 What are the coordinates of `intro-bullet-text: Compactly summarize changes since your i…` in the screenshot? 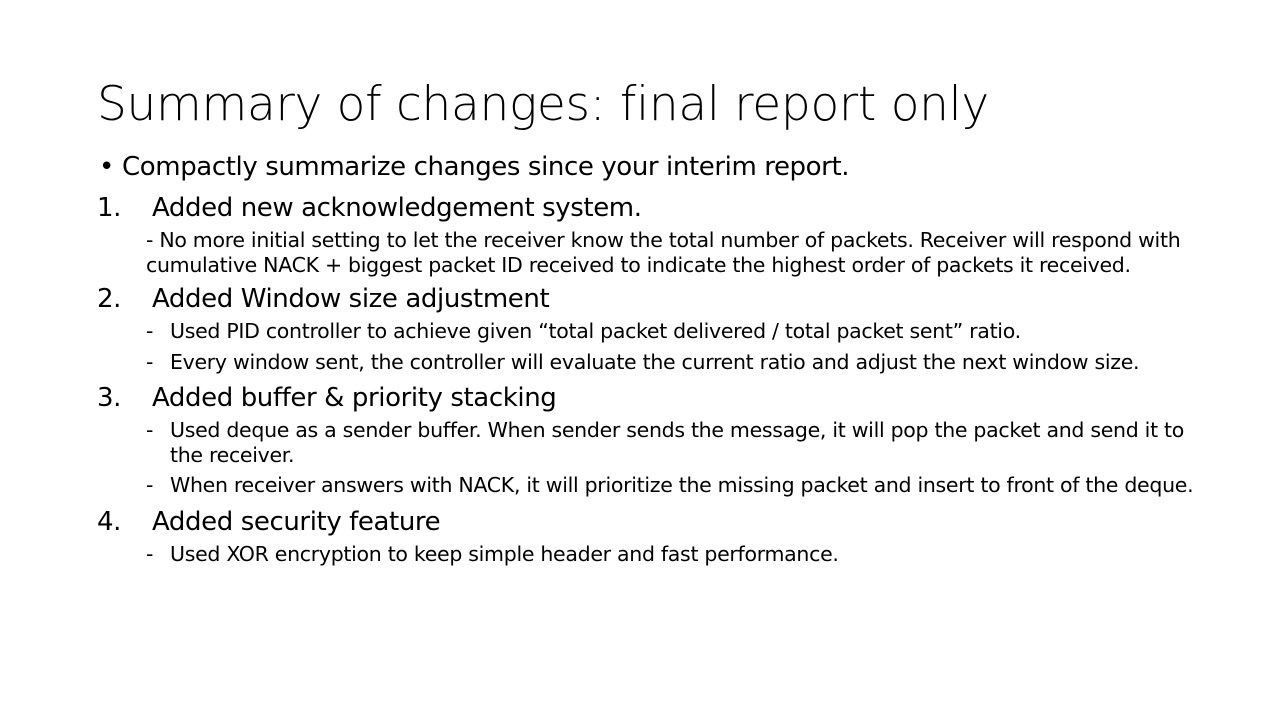 It's located at (486, 167).